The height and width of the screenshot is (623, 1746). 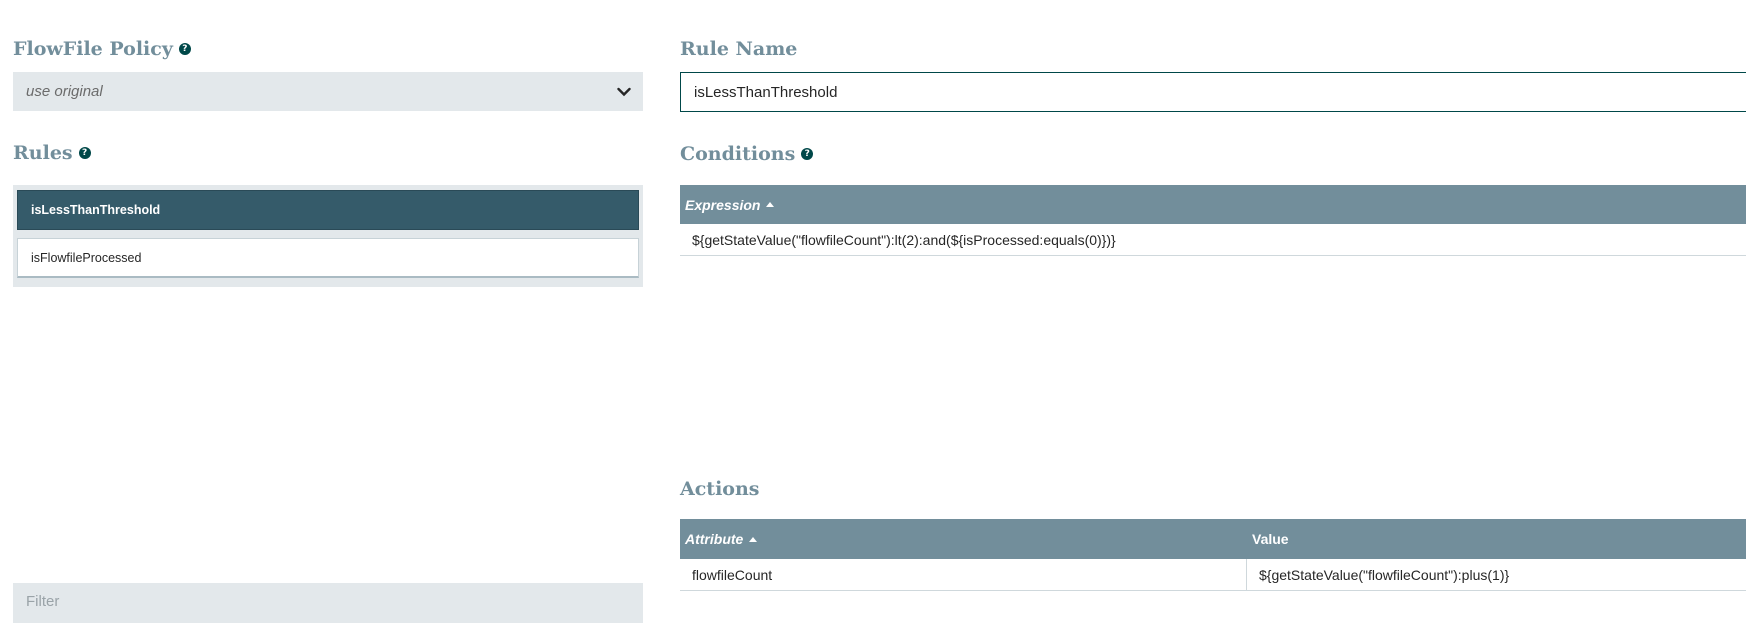 What do you see at coordinates (328, 210) in the screenshot?
I see `rule-item-is-less-than-threshold: isLessThanThreshold` at bounding box center [328, 210].